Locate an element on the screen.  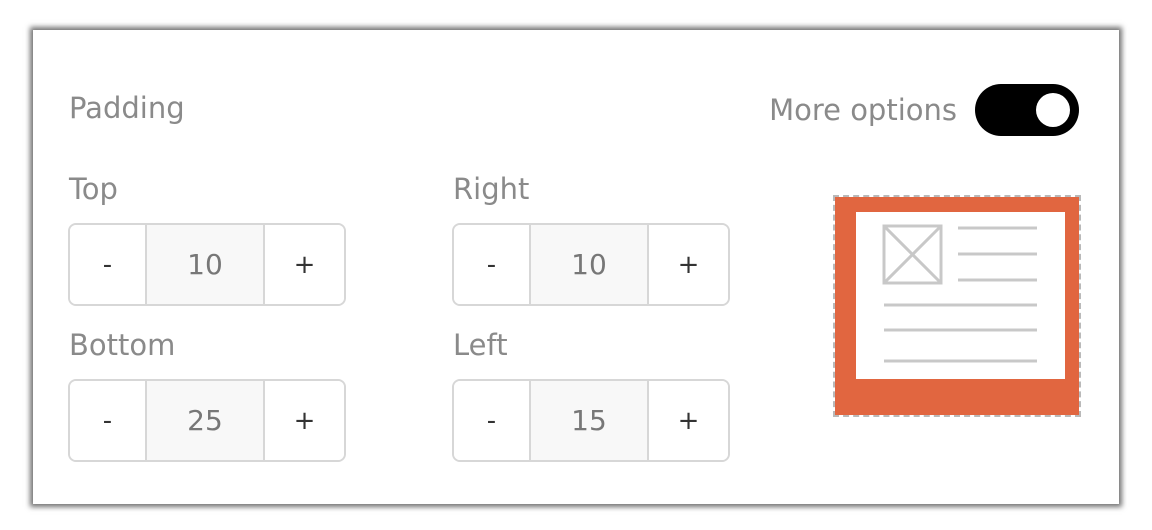
bottom-value: 25 is located at coordinates (205, 420).